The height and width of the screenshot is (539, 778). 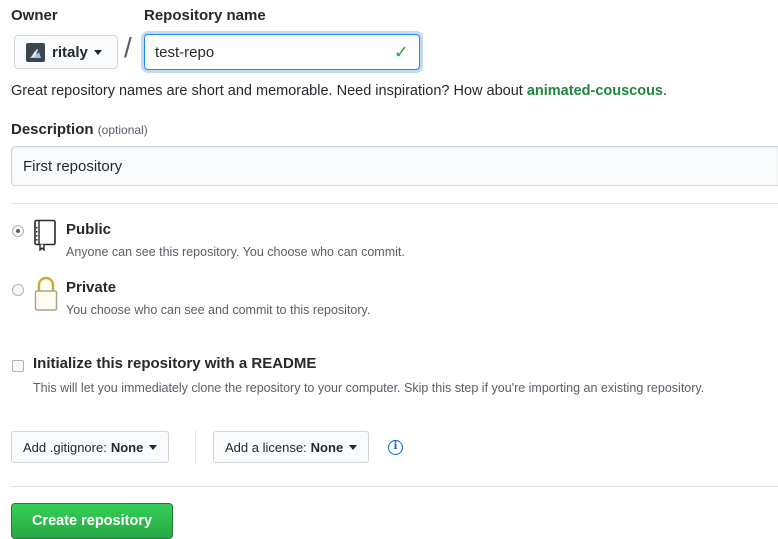 What do you see at coordinates (52, 129) in the screenshot?
I see `description-label-text: Description` at bounding box center [52, 129].